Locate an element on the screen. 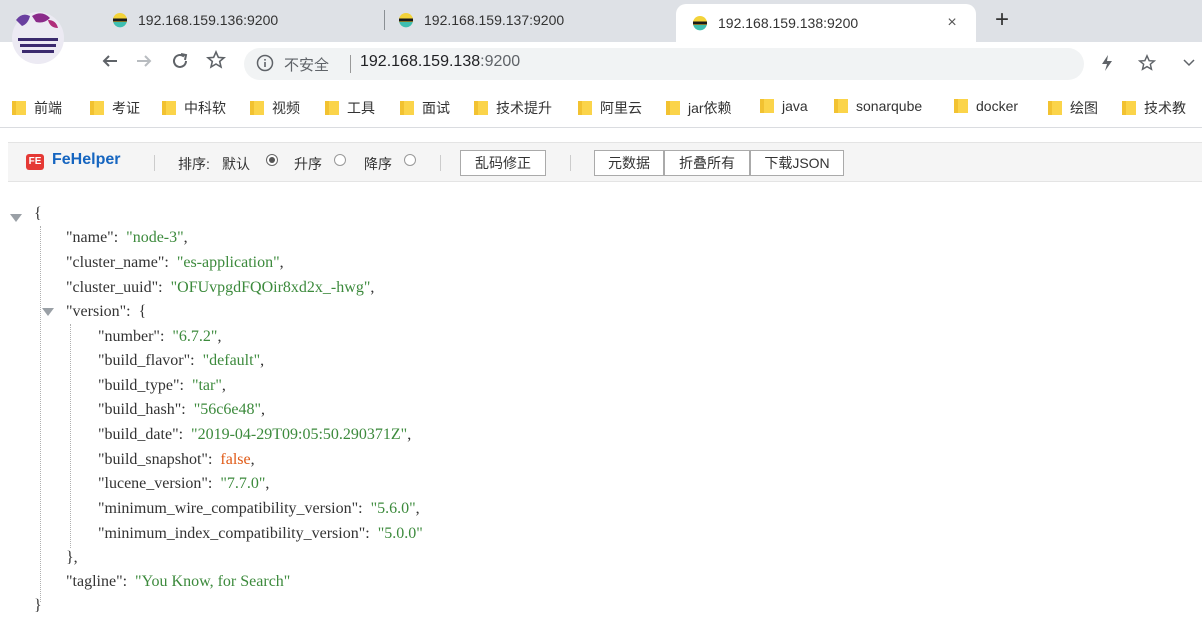  tab-3-active: 192.168.159.138:9200 × is located at coordinates (826, 23).